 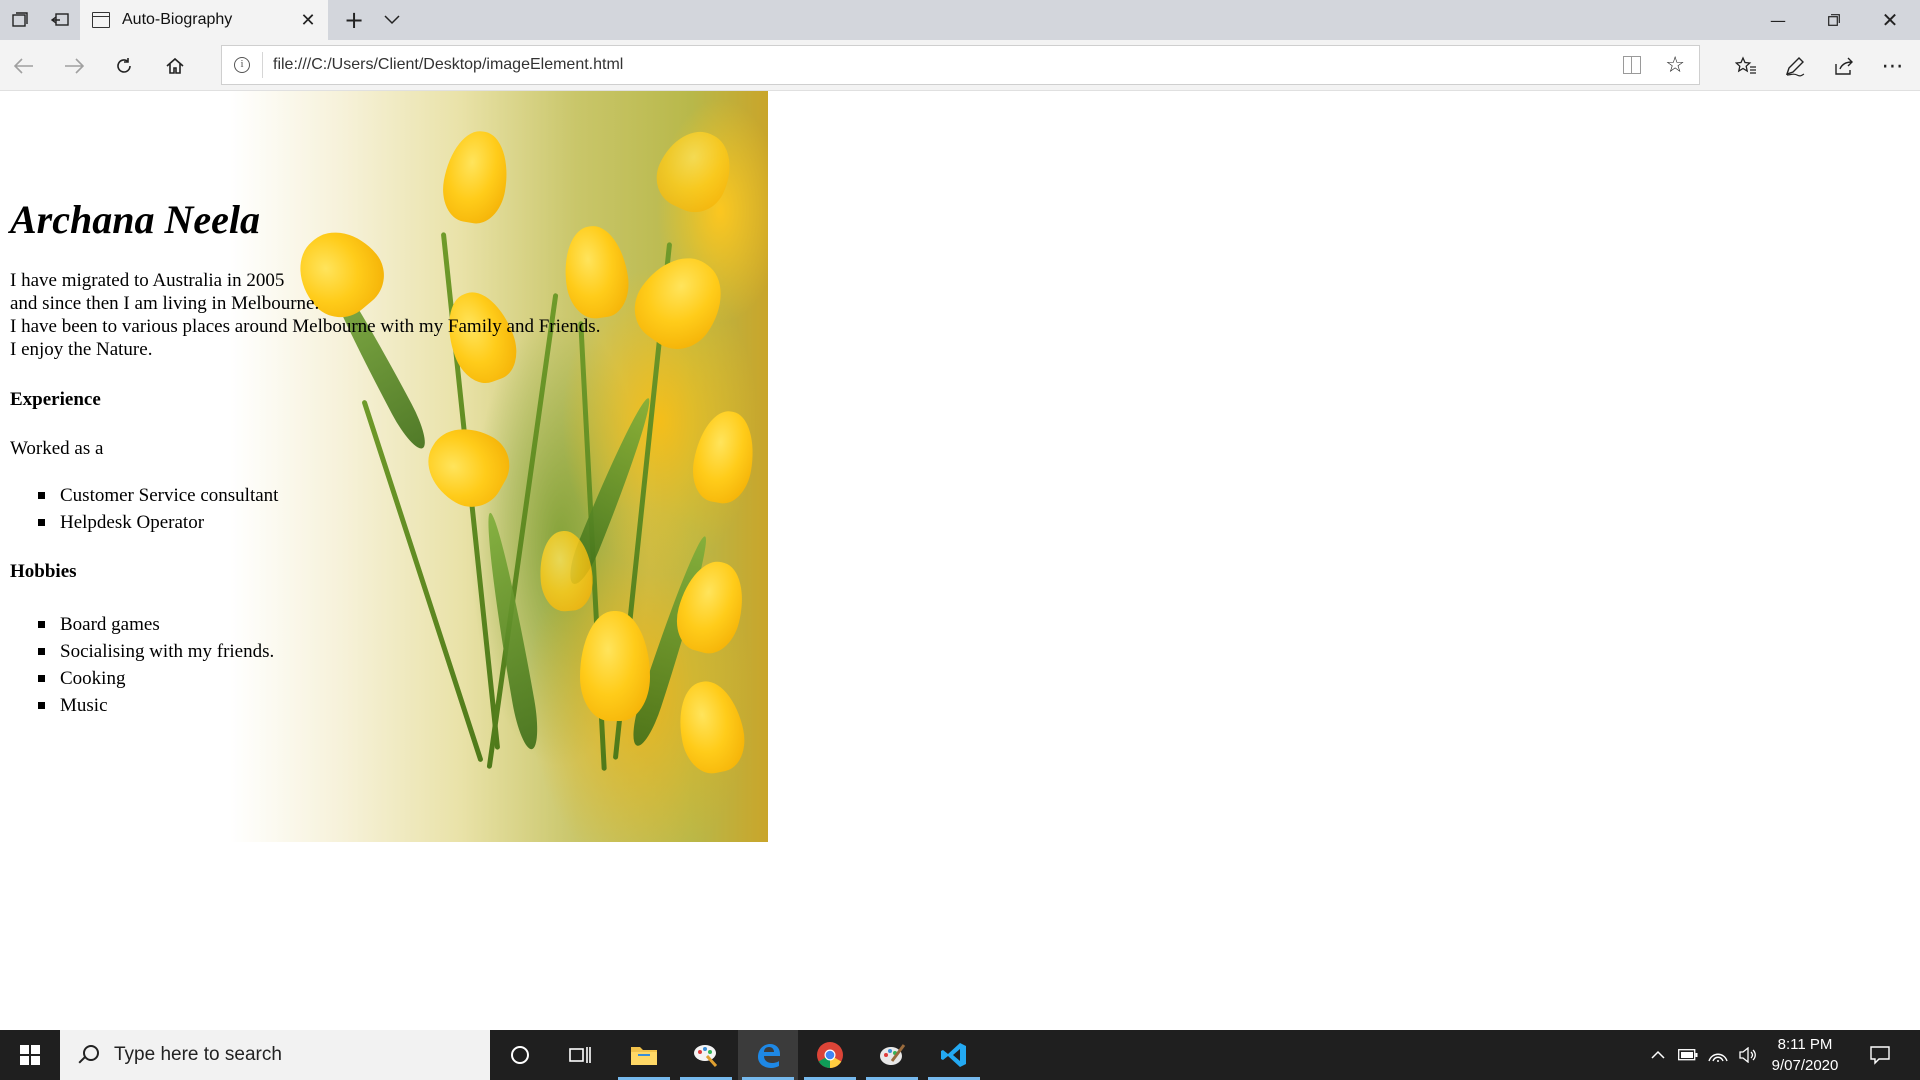 I want to click on reading-view-icon, so click(x=1632, y=65).